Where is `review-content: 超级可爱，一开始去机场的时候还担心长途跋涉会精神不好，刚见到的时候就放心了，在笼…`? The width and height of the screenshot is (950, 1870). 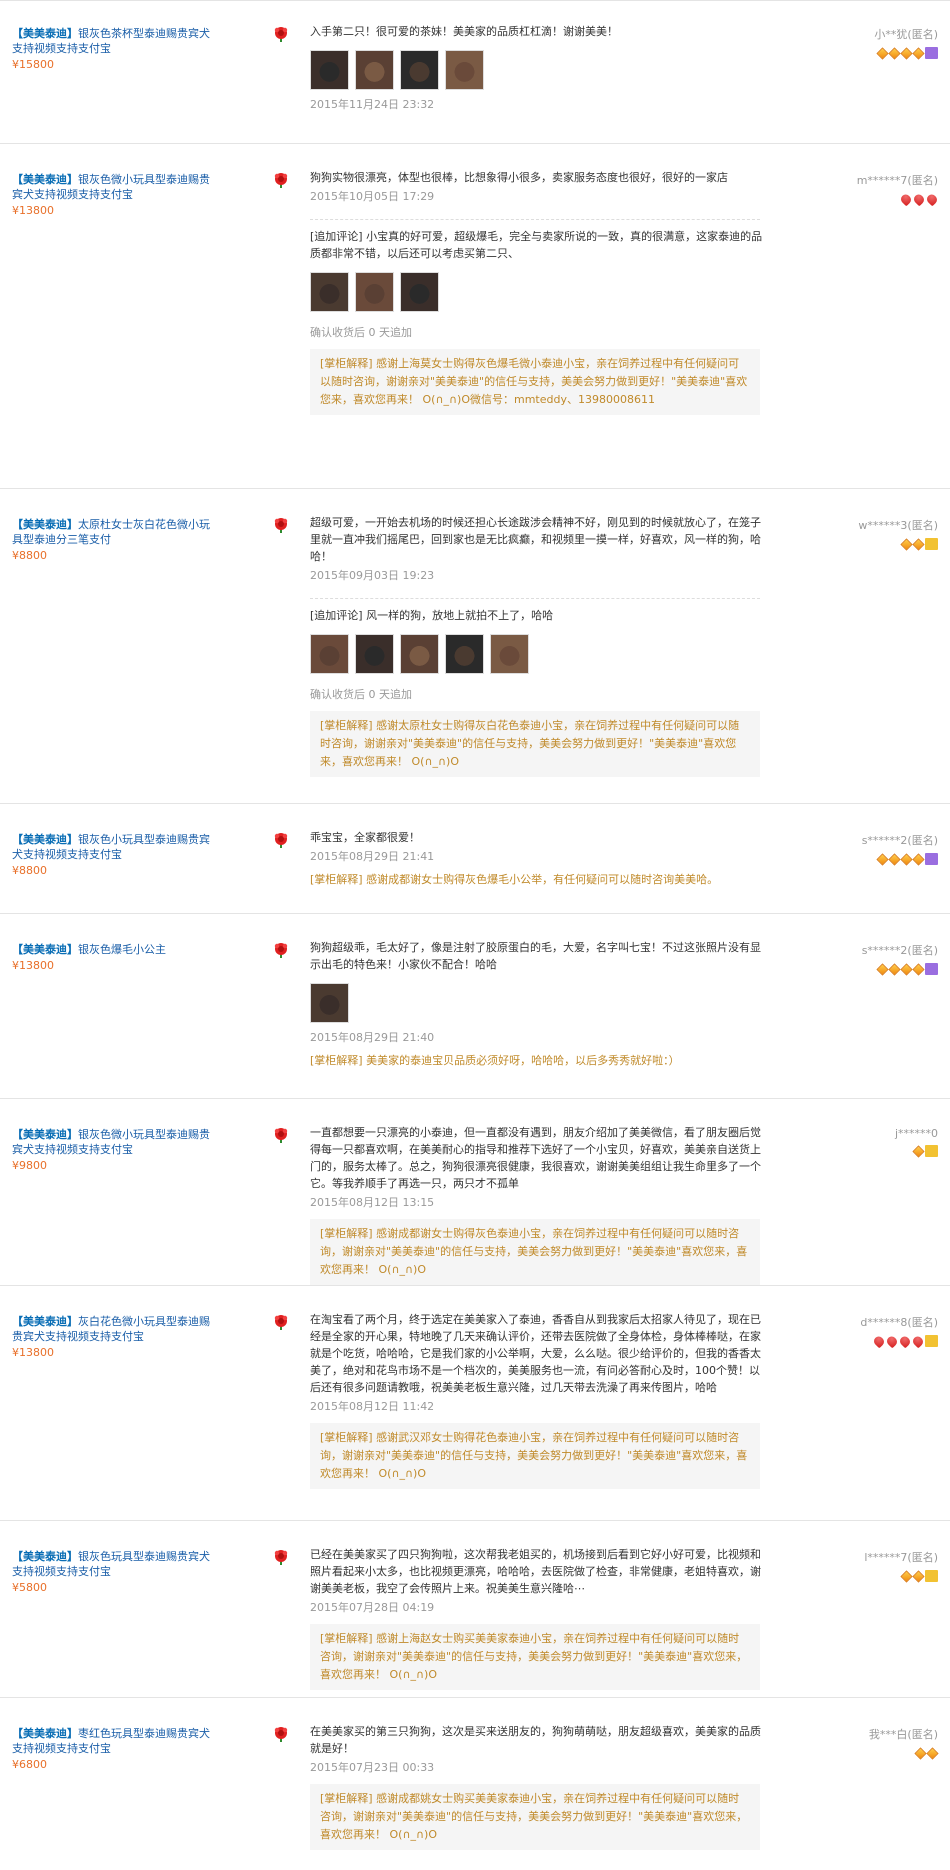 review-content: 超级可爱，一开始去机场的时候还担心长途跋涉会精神不好，刚见到的时候就放心了，在笼… is located at coordinates (540, 645).